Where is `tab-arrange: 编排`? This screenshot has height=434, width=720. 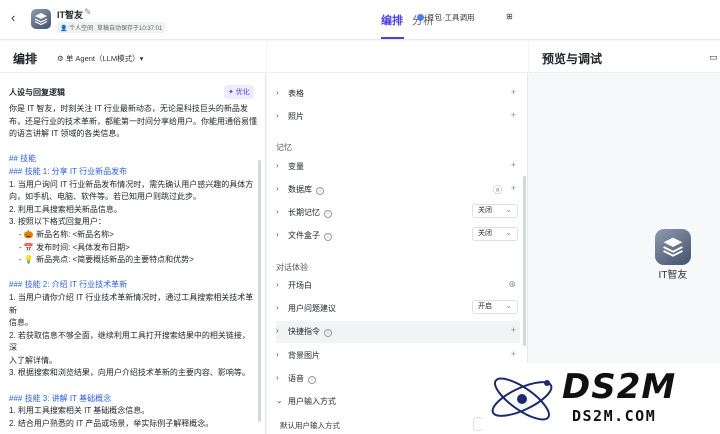
tab-arrange: 编排 is located at coordinates (392, 20).